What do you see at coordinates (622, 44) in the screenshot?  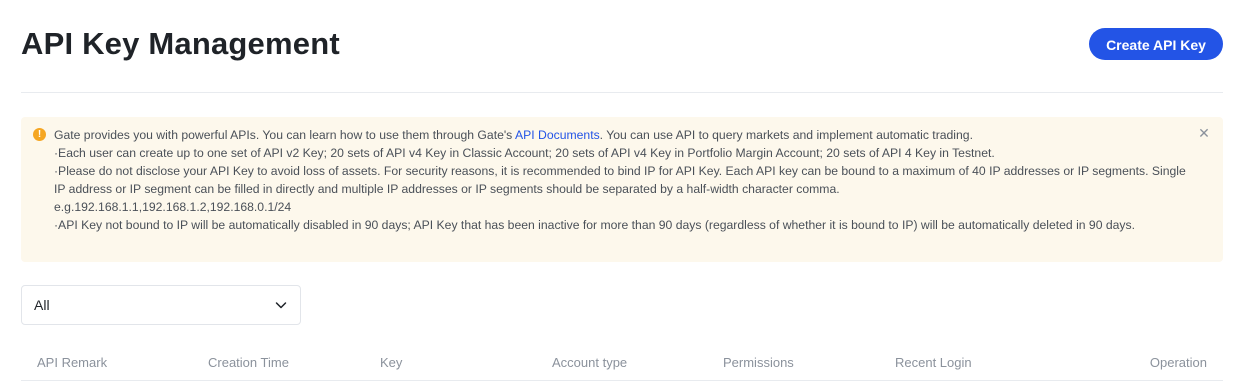 I see `page-header: API Key Management Create API Key` at bounding box center [622, 44].